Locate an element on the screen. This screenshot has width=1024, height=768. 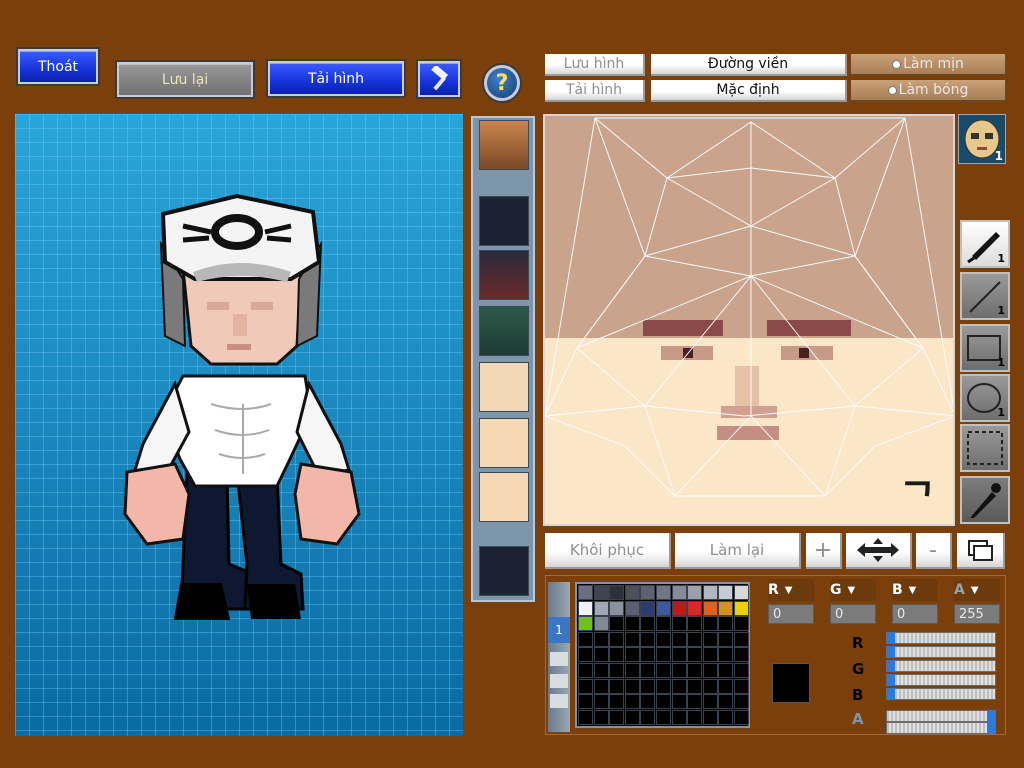
alpha-value-field: 255 is located at coordinates (977, 614).